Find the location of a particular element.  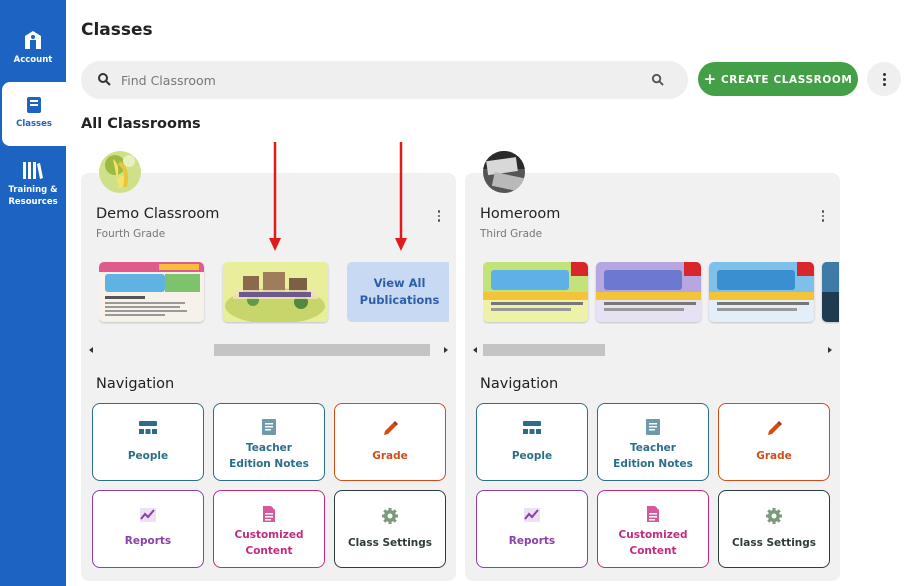

classroom-name: Demo Classroom is located at coordinates (157, 214).